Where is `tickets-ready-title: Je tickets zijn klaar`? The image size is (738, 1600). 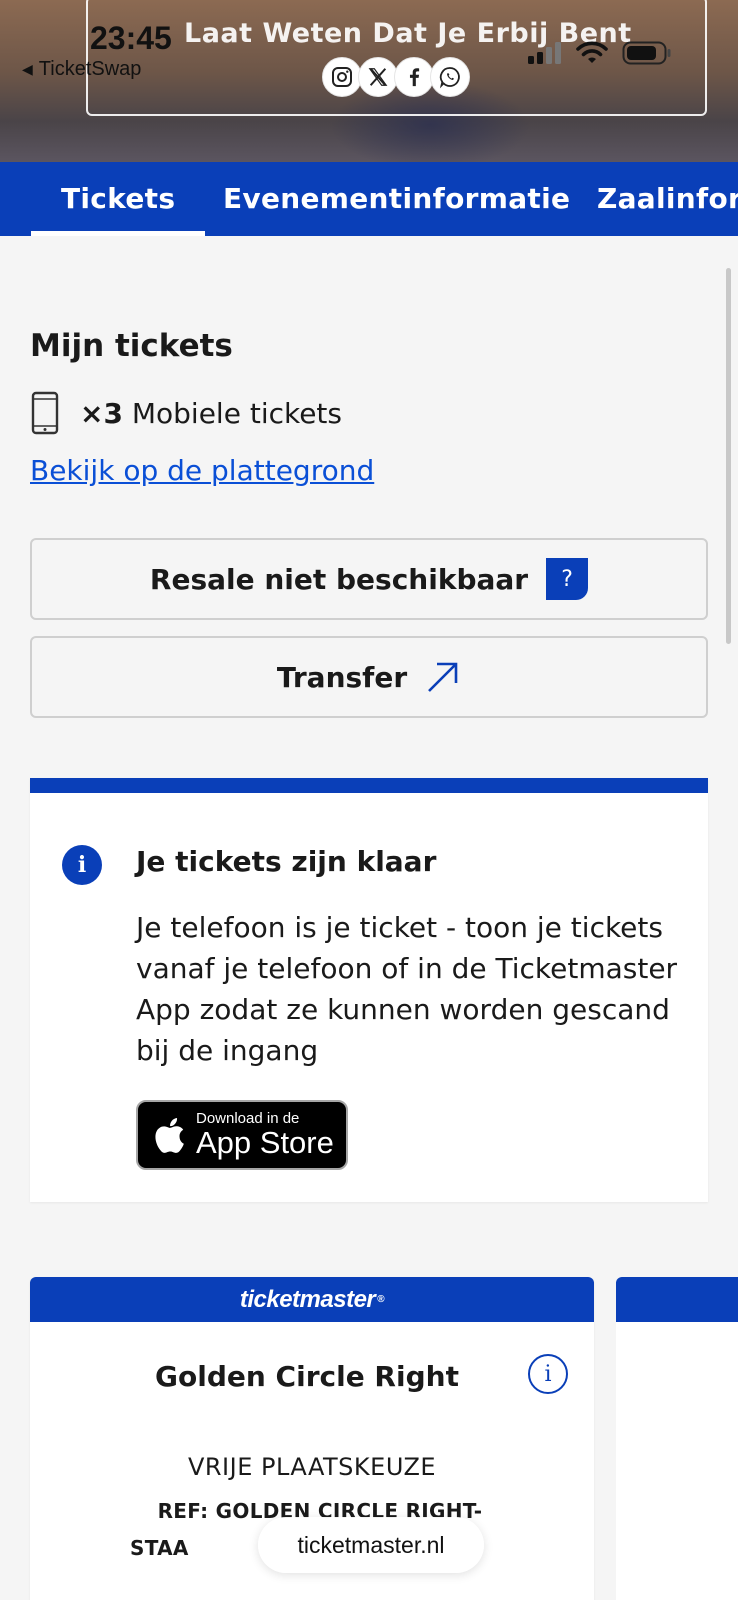
tickets-ready-title: Je tickets zijn klaar is located at coordinates (286, 861).